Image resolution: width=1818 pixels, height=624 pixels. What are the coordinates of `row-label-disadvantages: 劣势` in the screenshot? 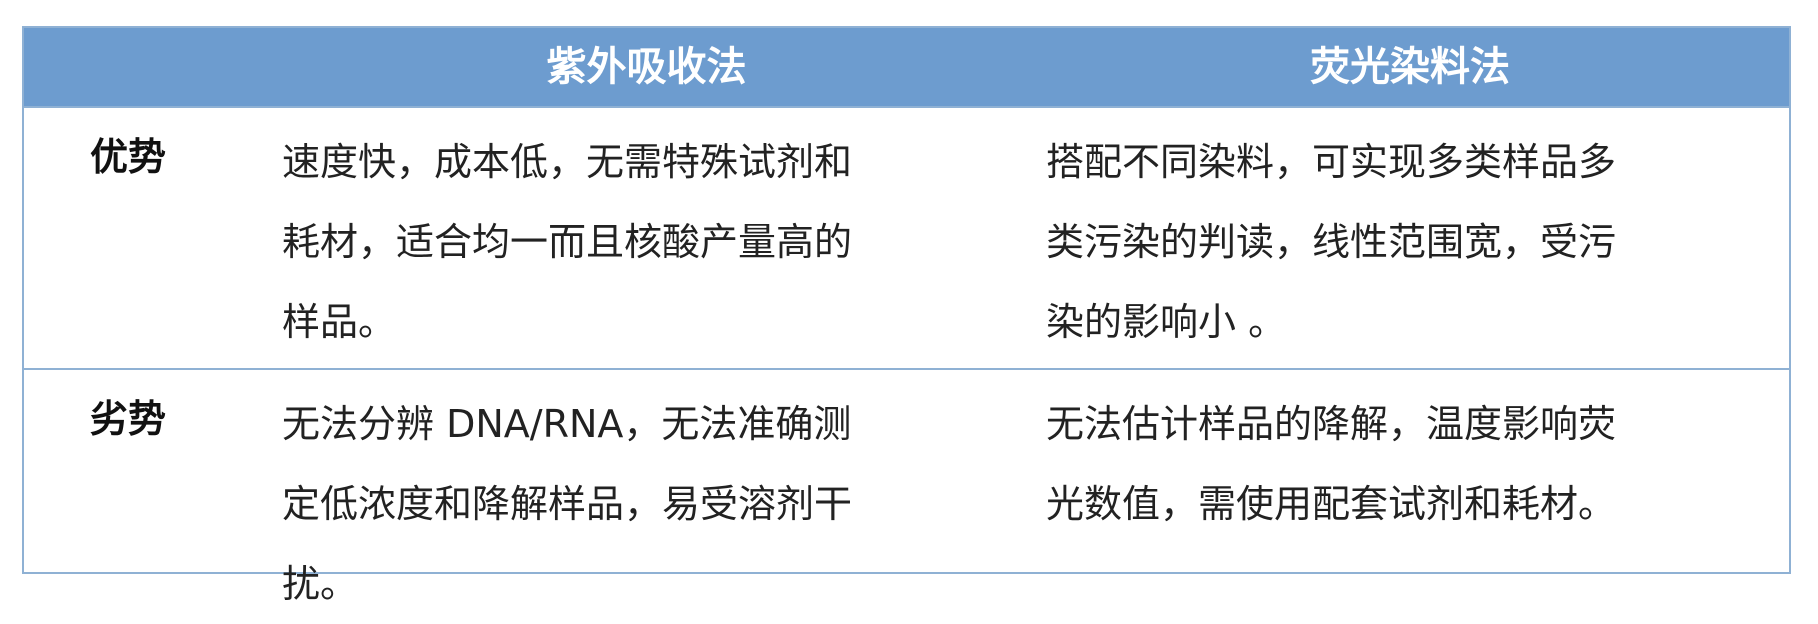 It's located at (128, 419).